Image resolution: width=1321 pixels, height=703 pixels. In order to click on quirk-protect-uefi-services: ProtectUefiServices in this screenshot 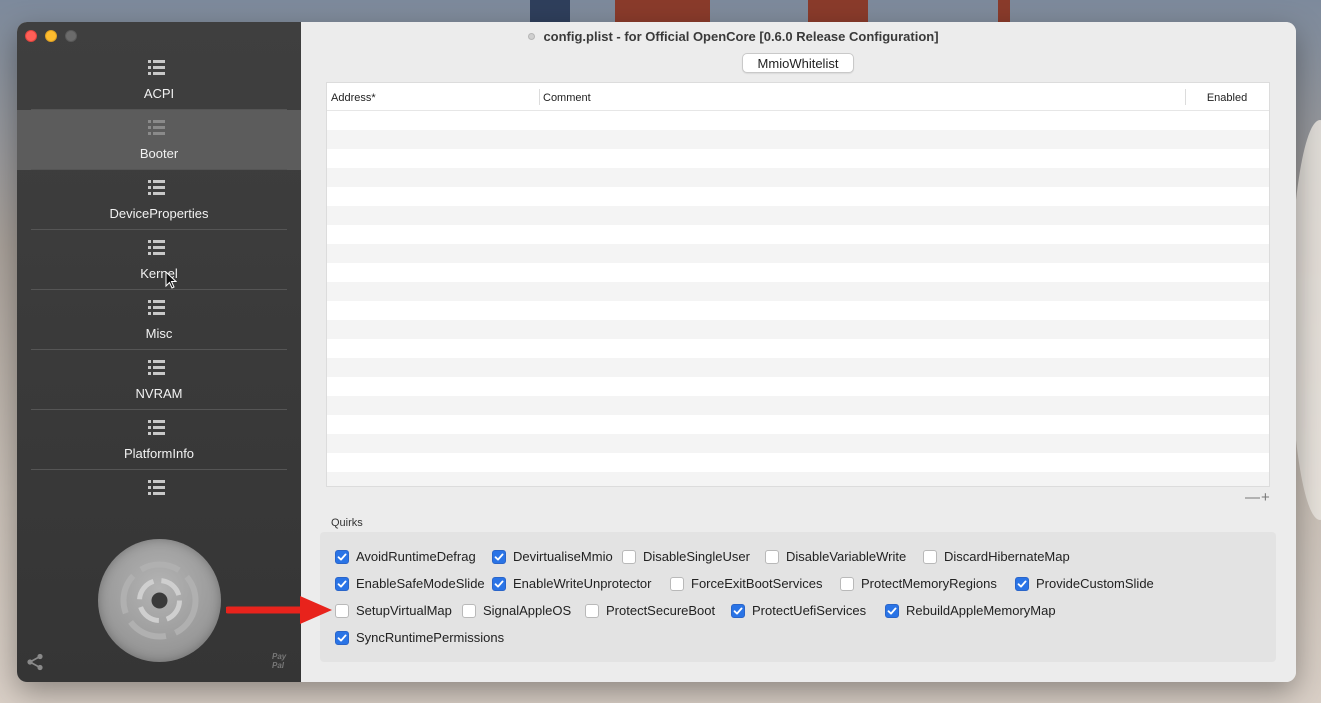, I will do `click(798, 610)`.